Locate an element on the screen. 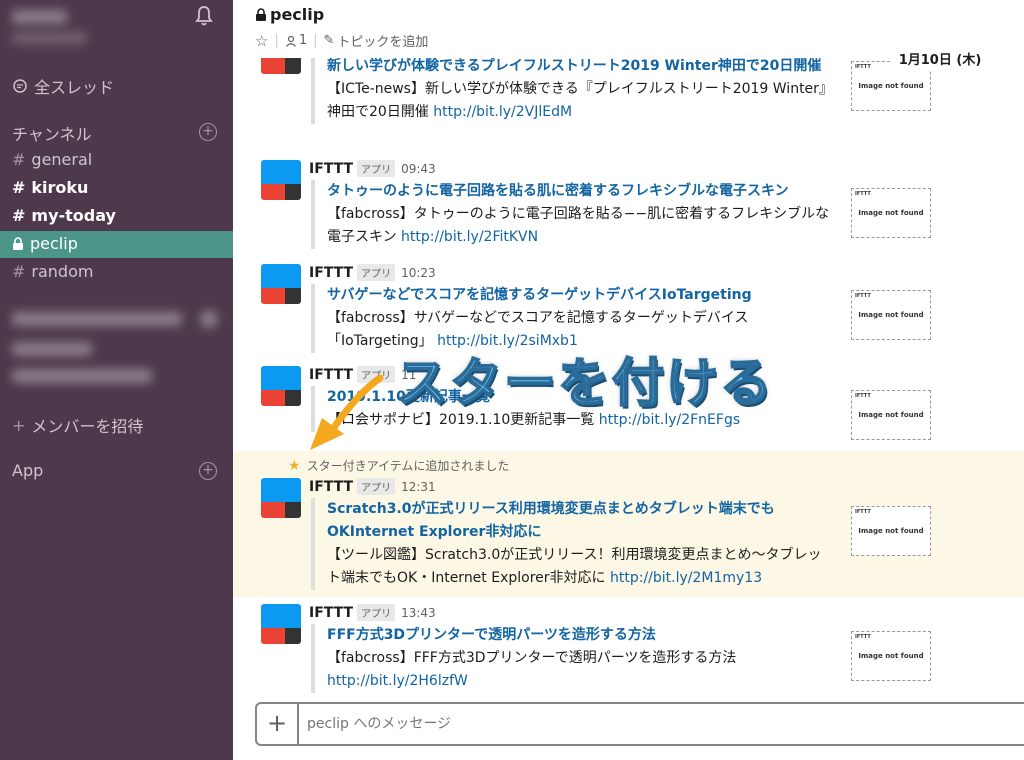 This screenshot has width=1024, height=760. message-input is located at coordinates (557, 724).